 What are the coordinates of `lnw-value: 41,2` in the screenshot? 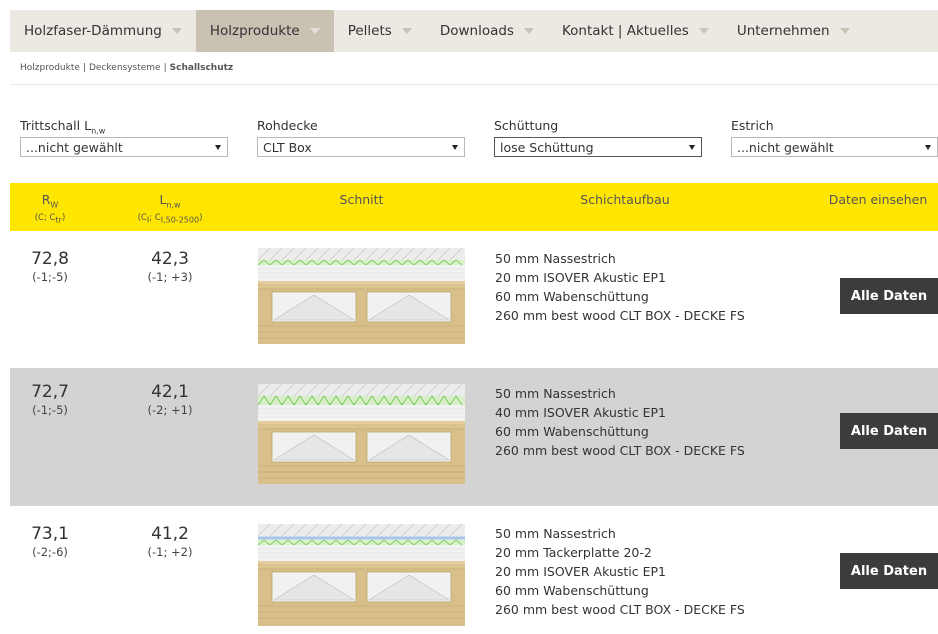 It's located at (170, 534).